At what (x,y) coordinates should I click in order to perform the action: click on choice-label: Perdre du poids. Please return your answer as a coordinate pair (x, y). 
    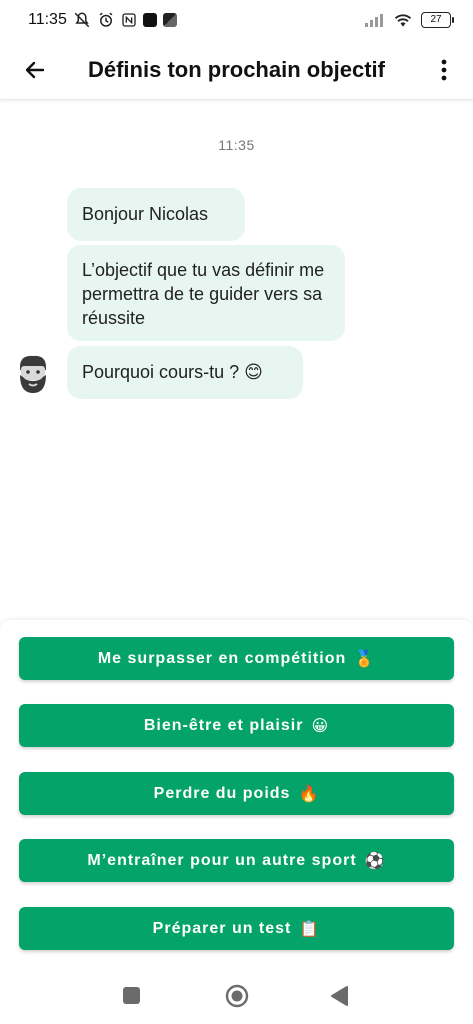
    Looking at the image, I should click on (222, 793).